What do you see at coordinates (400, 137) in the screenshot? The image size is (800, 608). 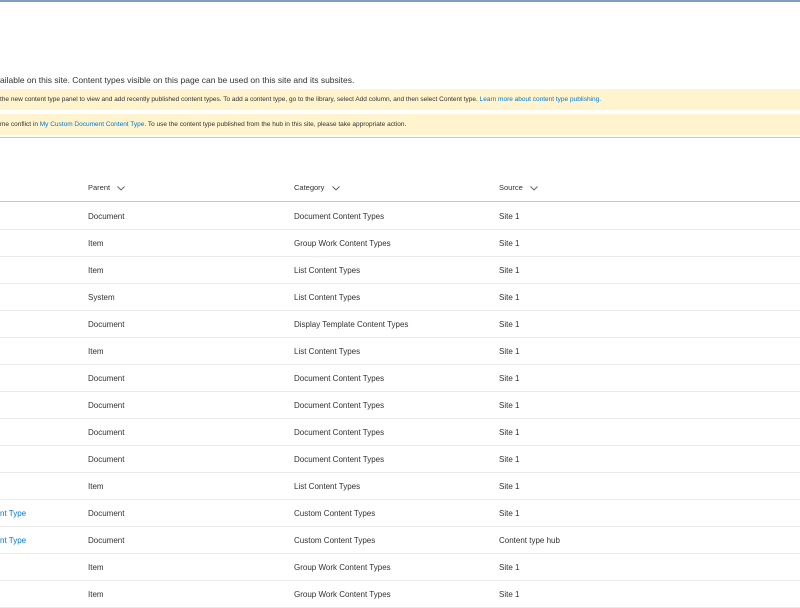 I see `section-divider` at bounding box center [400, 137].